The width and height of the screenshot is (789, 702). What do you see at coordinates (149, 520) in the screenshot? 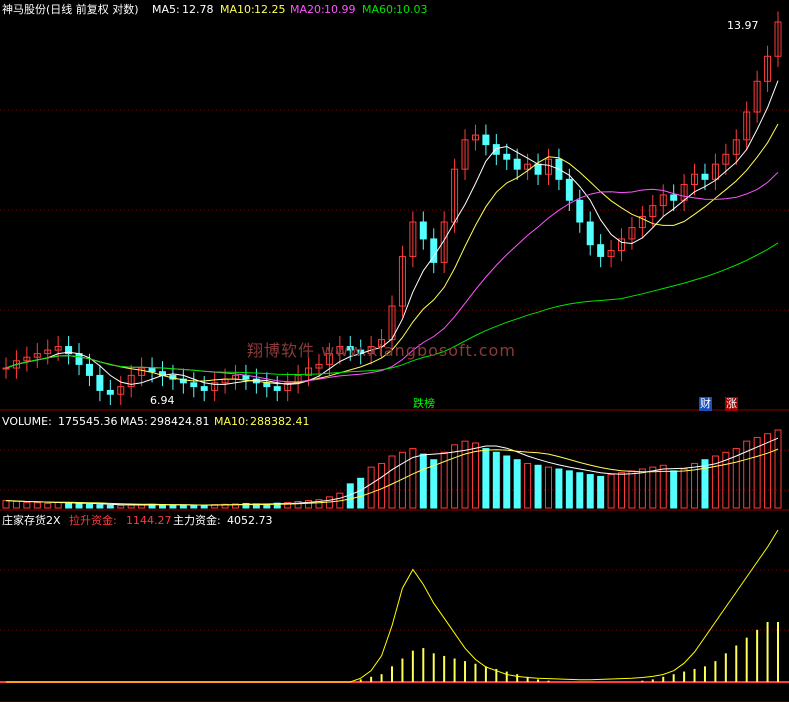
I see `pull-funds-value: 1144.27` at bounding box center [149, 520].